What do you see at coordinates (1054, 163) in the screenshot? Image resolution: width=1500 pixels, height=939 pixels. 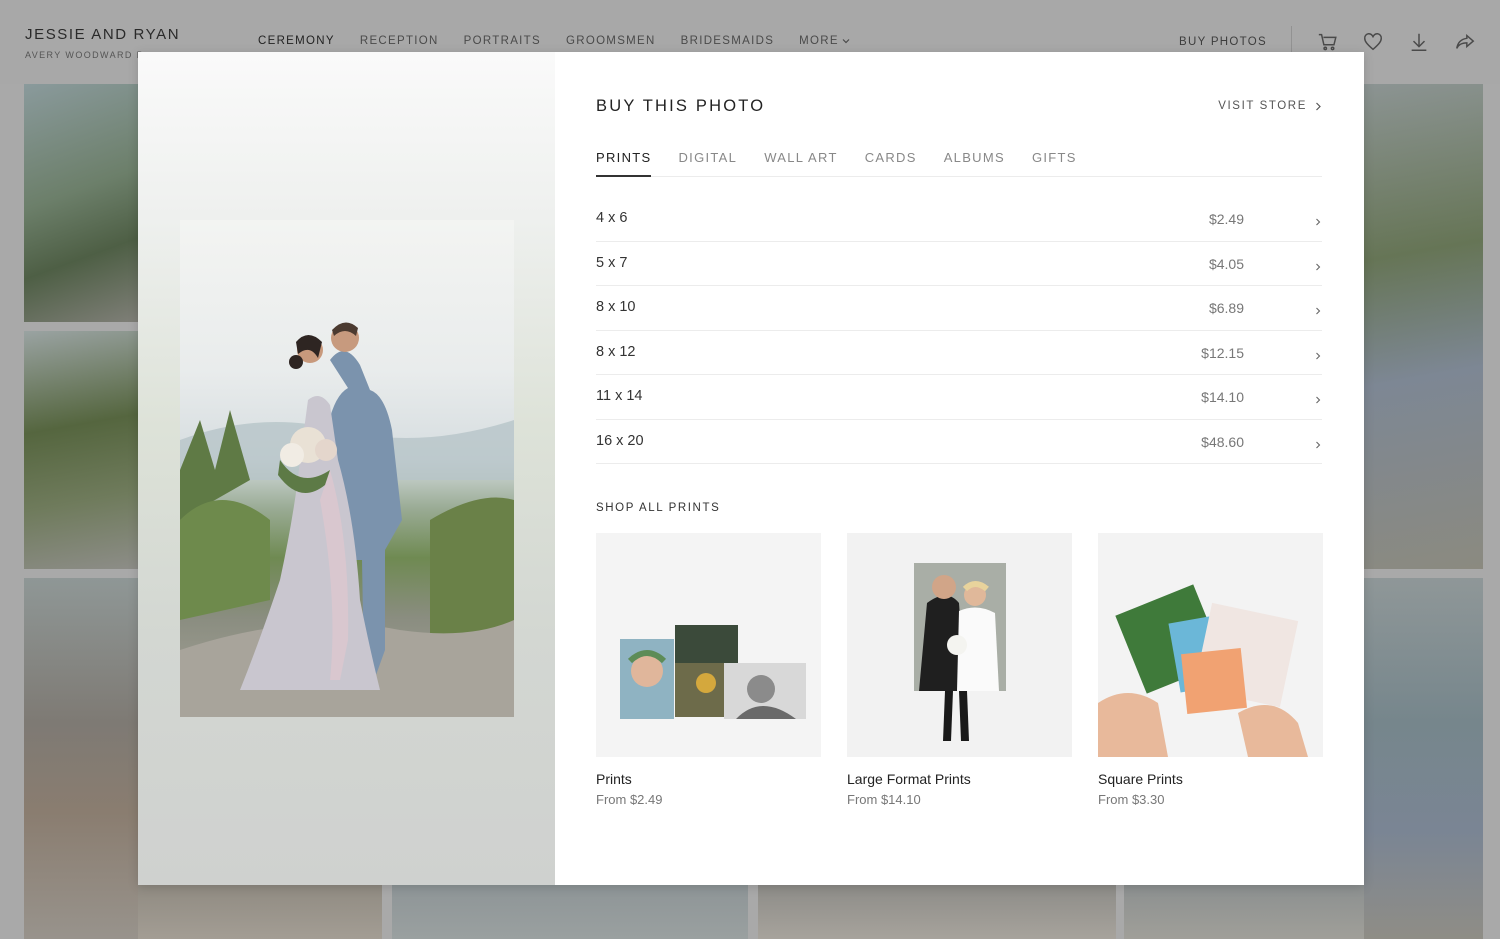 I see `tab-gifts: GIFTS` at bounding box center [1054, 163].